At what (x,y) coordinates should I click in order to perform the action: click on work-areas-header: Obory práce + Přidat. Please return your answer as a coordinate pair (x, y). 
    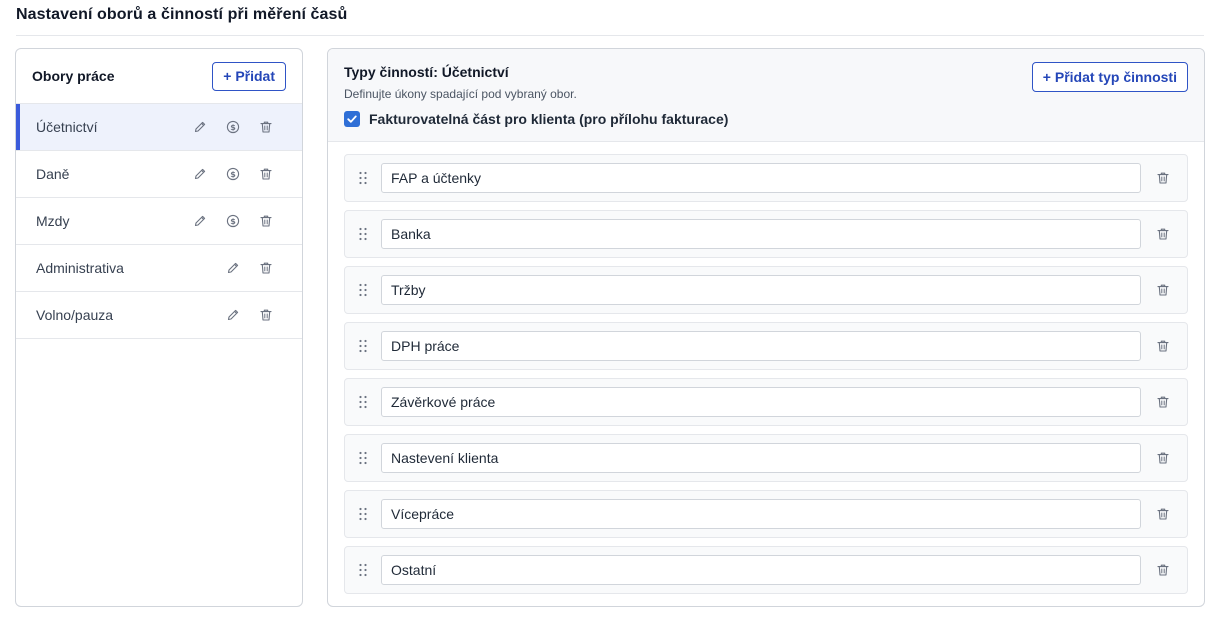
    Looking at the image, I should click on (159, 76).